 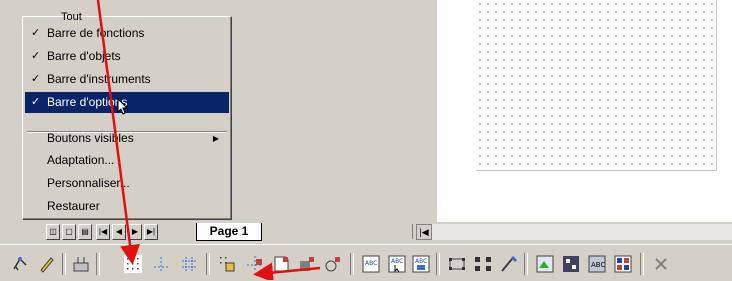 I want to click on menu-item-boutons-visibles: Boutons visibles ▶, so click(x=127, y=138).